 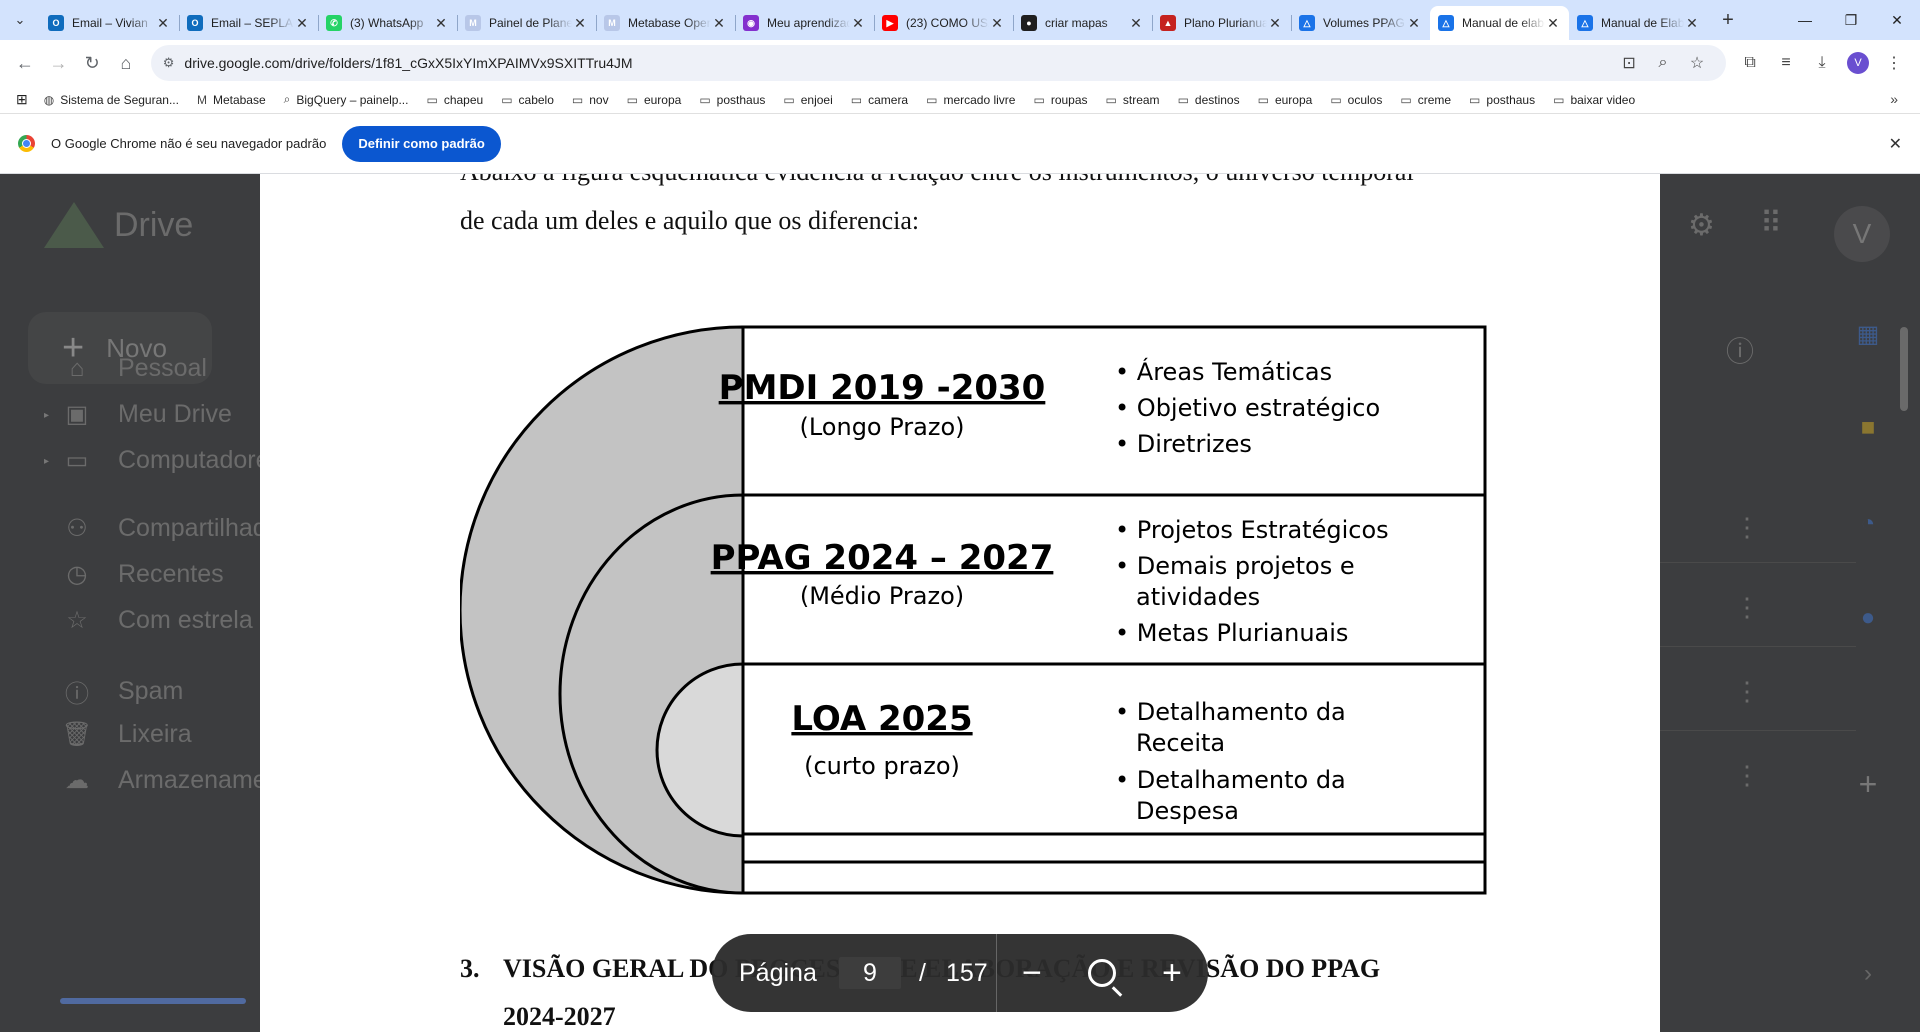 I want to click on browser-tab: M Painel de Planejamento✕, so click(x=526, y=23).